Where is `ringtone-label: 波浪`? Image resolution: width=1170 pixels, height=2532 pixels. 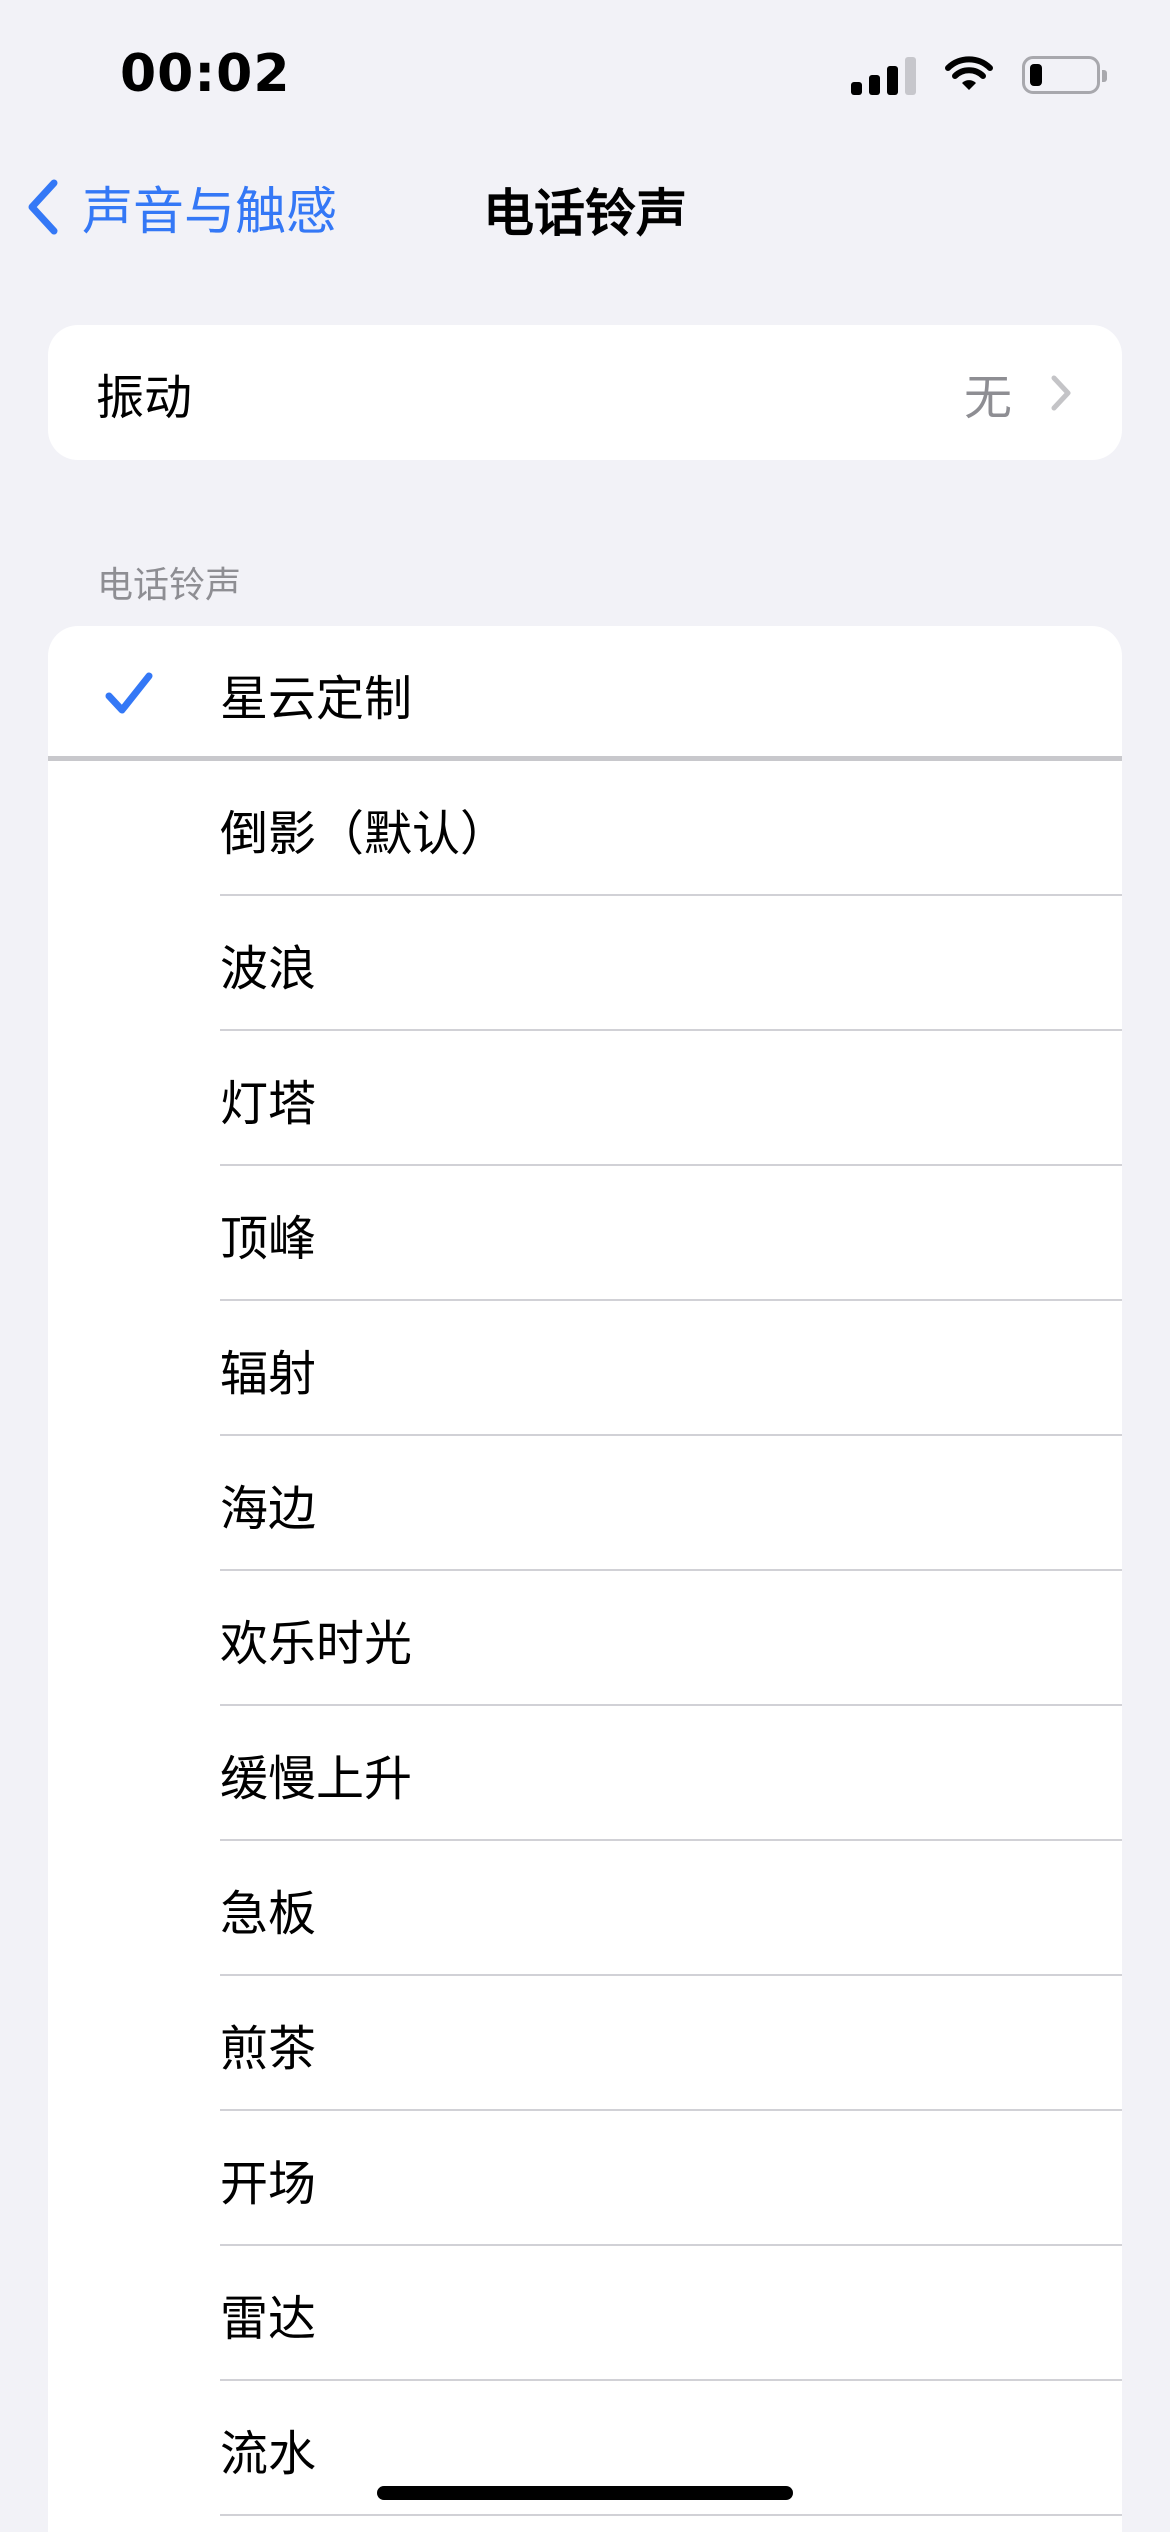
ringtone-label: 波浪 is located at coordinates (268, 968).